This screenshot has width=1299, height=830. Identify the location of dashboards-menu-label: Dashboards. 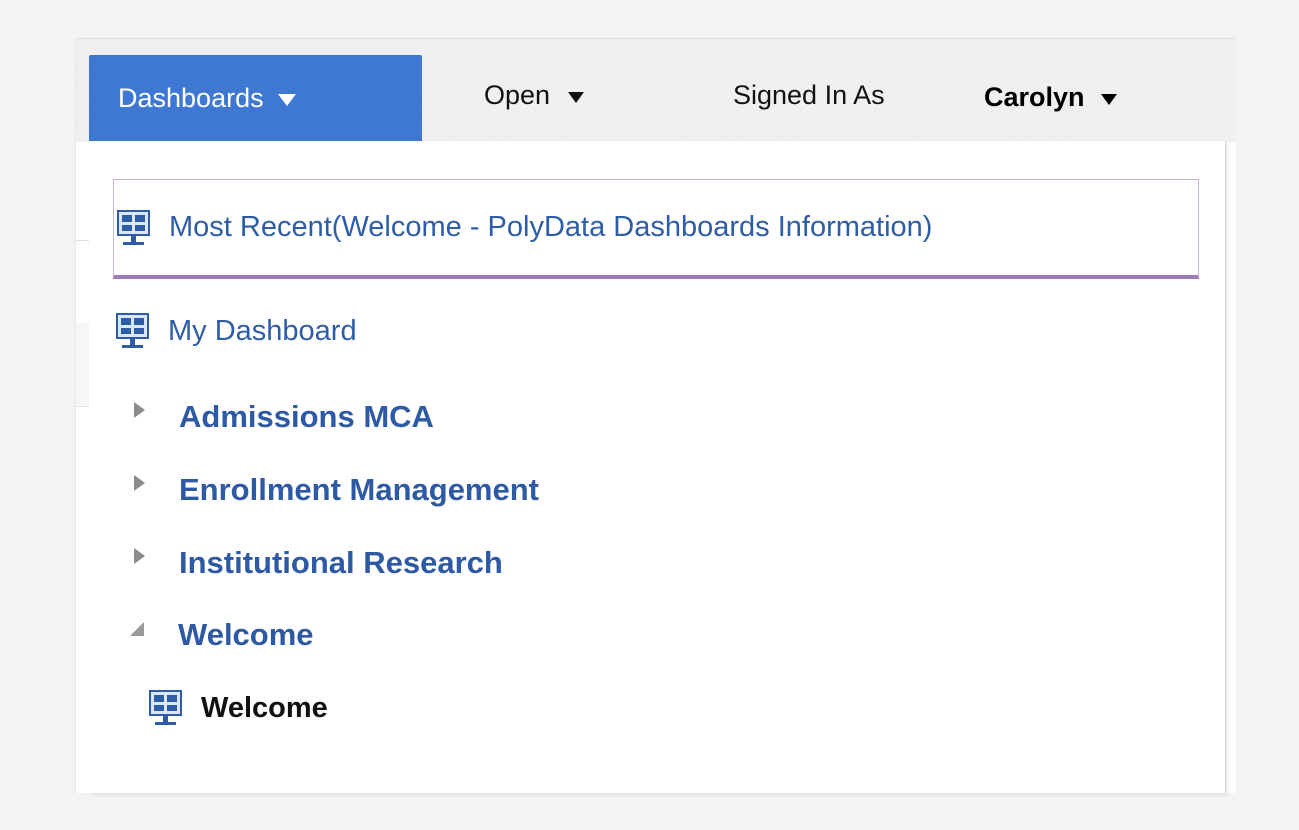
(191, 97).